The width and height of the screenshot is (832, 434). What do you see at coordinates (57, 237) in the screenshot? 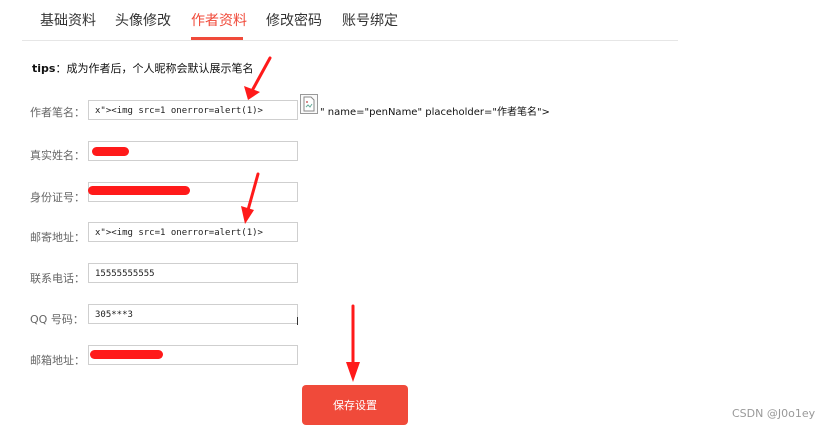
I see `mail-address-label: 邮寄地址：` at bounding box center [57, 237].